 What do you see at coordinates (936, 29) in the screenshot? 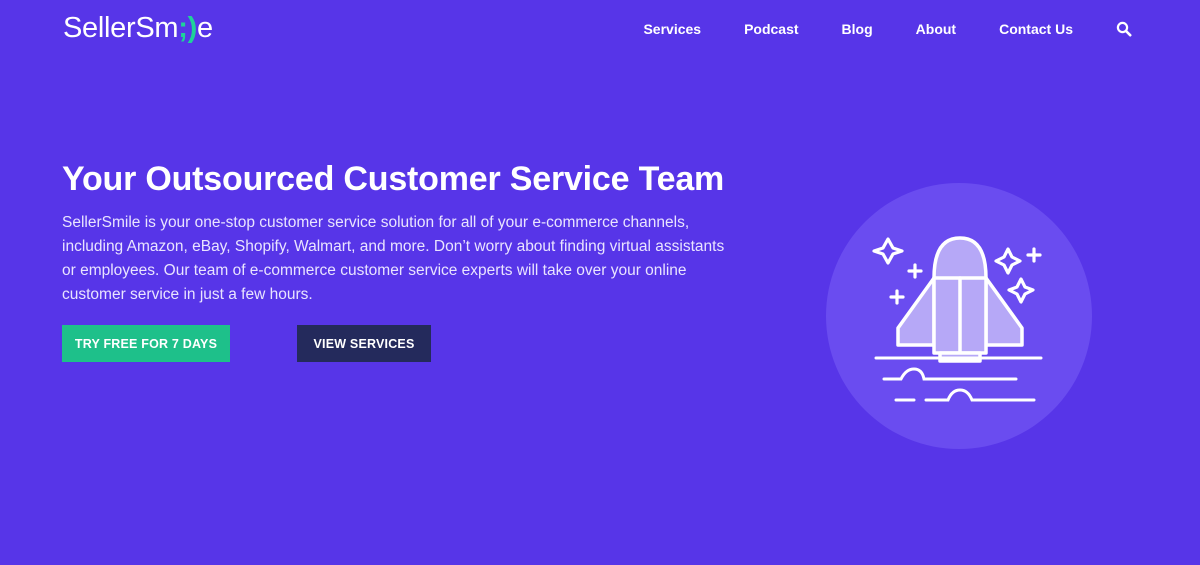
I see `nav-item-about: About` at bounding box center [936, 29].